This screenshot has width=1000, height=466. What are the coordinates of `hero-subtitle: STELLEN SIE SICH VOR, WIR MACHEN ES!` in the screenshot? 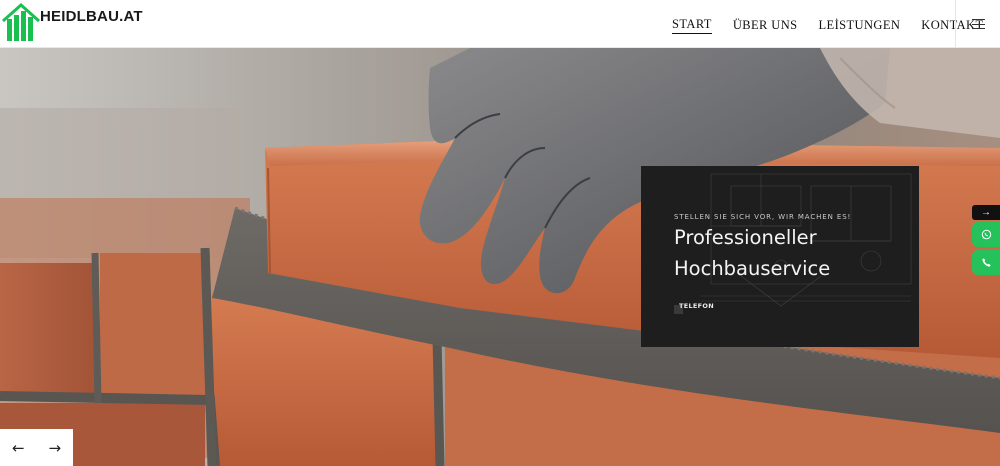 It's located at (763, 217).